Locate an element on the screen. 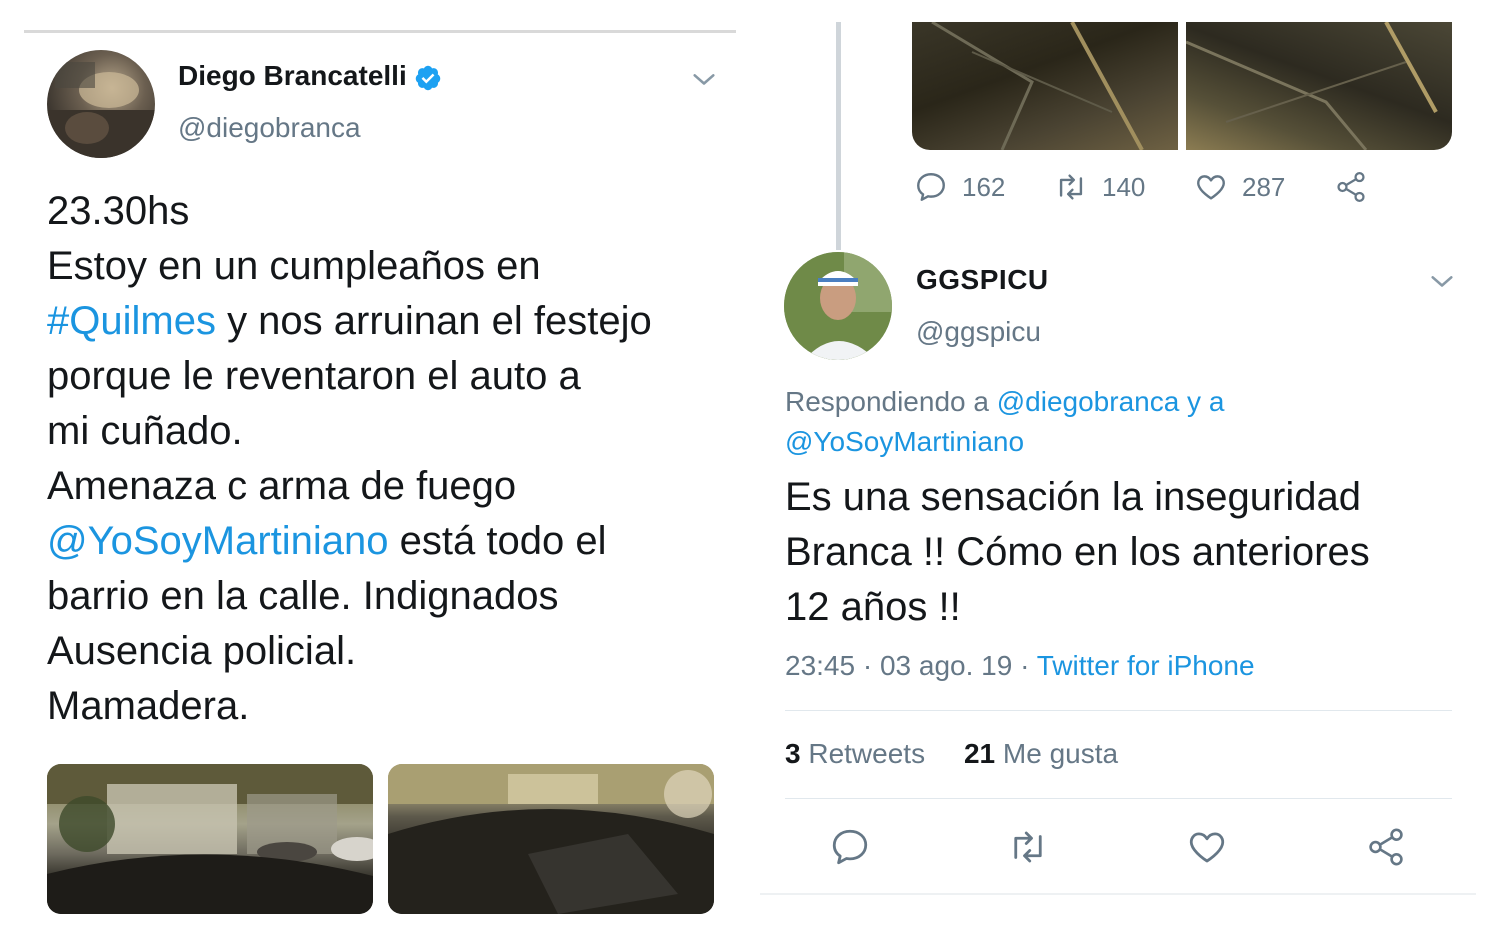  tweet-line-text: está todo el is located at coordinates (497, 541).